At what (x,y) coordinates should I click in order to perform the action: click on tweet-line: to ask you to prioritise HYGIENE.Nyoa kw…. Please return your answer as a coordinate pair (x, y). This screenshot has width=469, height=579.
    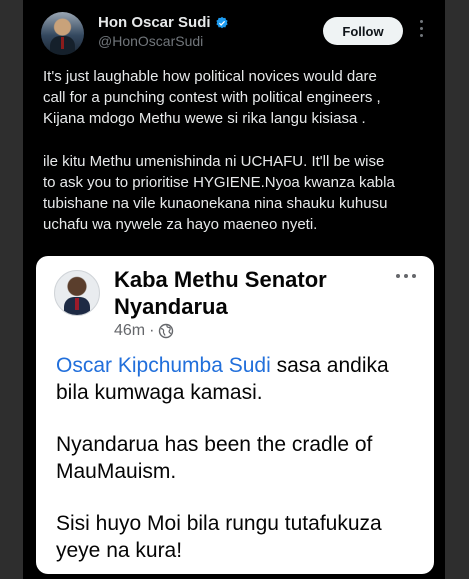
    Looking at the image, I should click on (219, 182).